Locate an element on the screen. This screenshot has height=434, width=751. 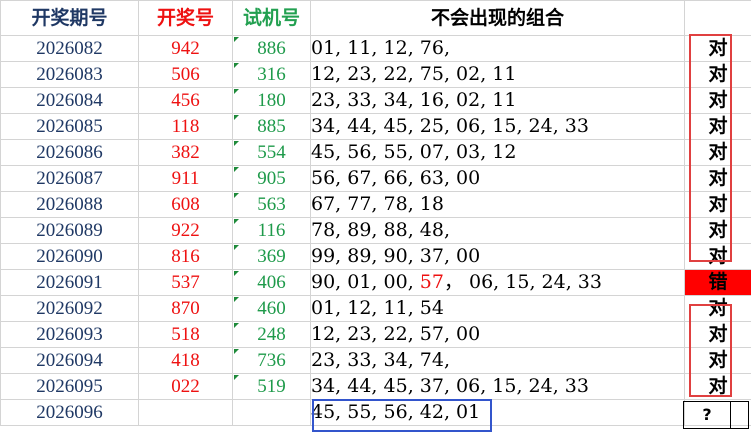
combo-cell: 99, 89, 90, 37, 00 is located at coordinates (497, 256).